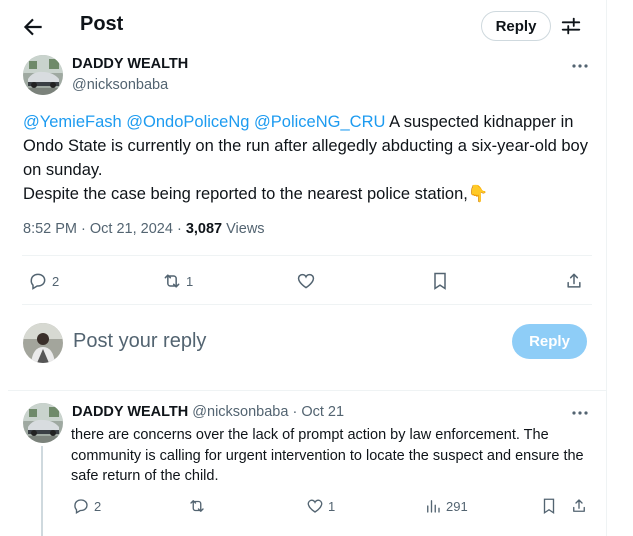  What do you see at coordinates (33, 27) in the screenshot?
I see `back-arrow-icon` at bounding box center [33, 27].